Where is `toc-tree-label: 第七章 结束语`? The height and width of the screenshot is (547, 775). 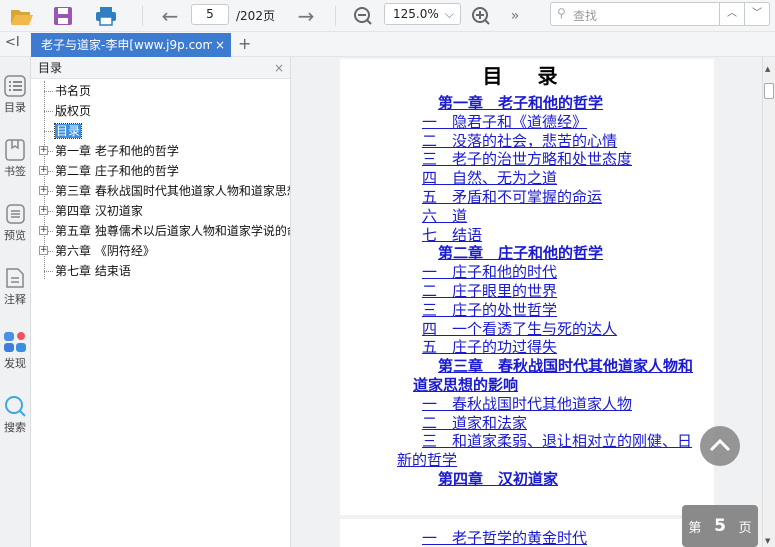
toc-tree-label: 第七章 结束语 is located at coordinates (93, 271).